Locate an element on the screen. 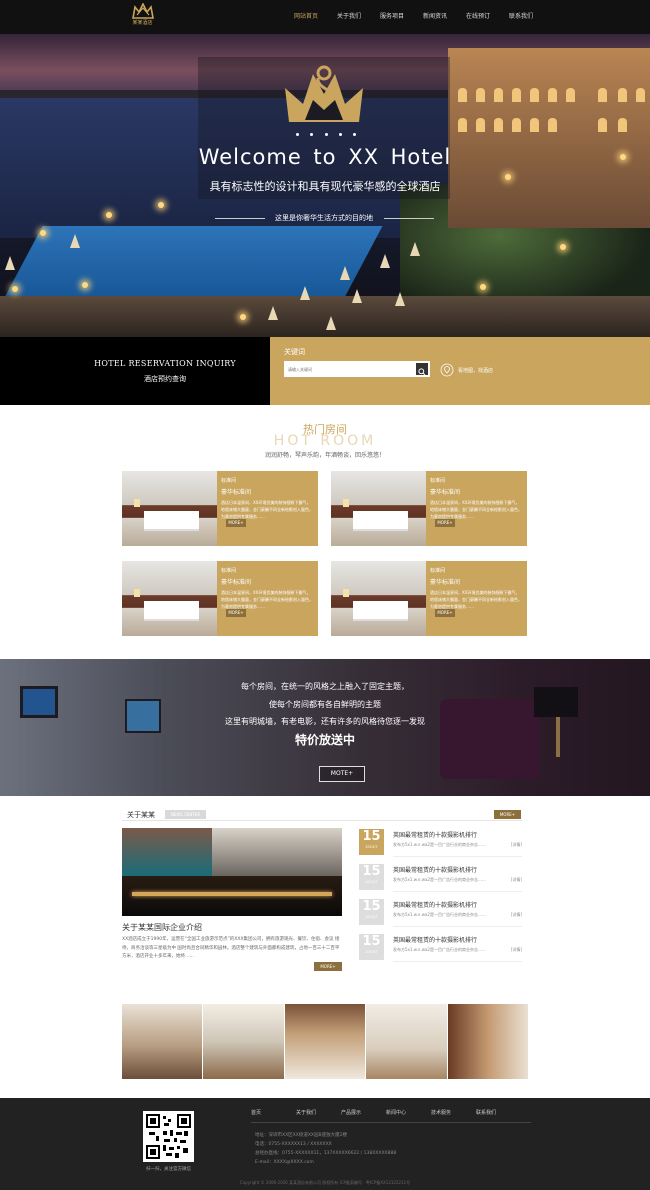 This screenshot has width=650, height=1190. about-company-title: 关于某某国际企业介绍 is located at coordinates (162, 927).